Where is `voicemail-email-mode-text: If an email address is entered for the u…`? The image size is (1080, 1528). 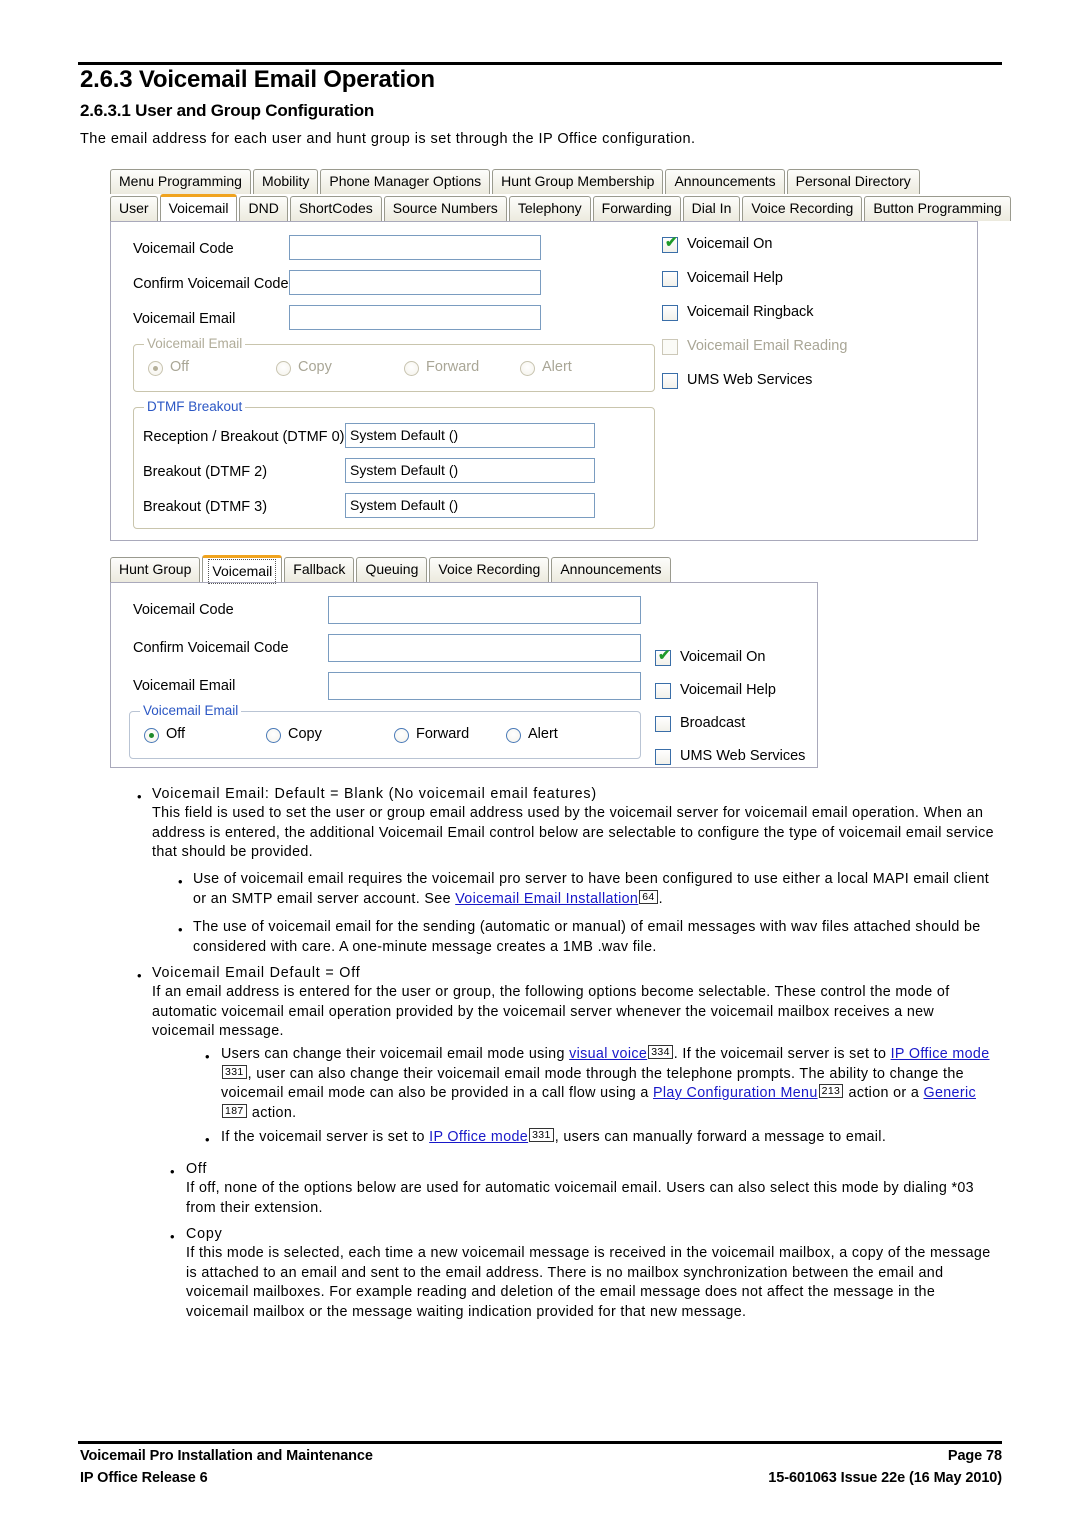
voicemail-email-mode-text: If an email address is entered for the u… is located at coordinates (551, 1011).